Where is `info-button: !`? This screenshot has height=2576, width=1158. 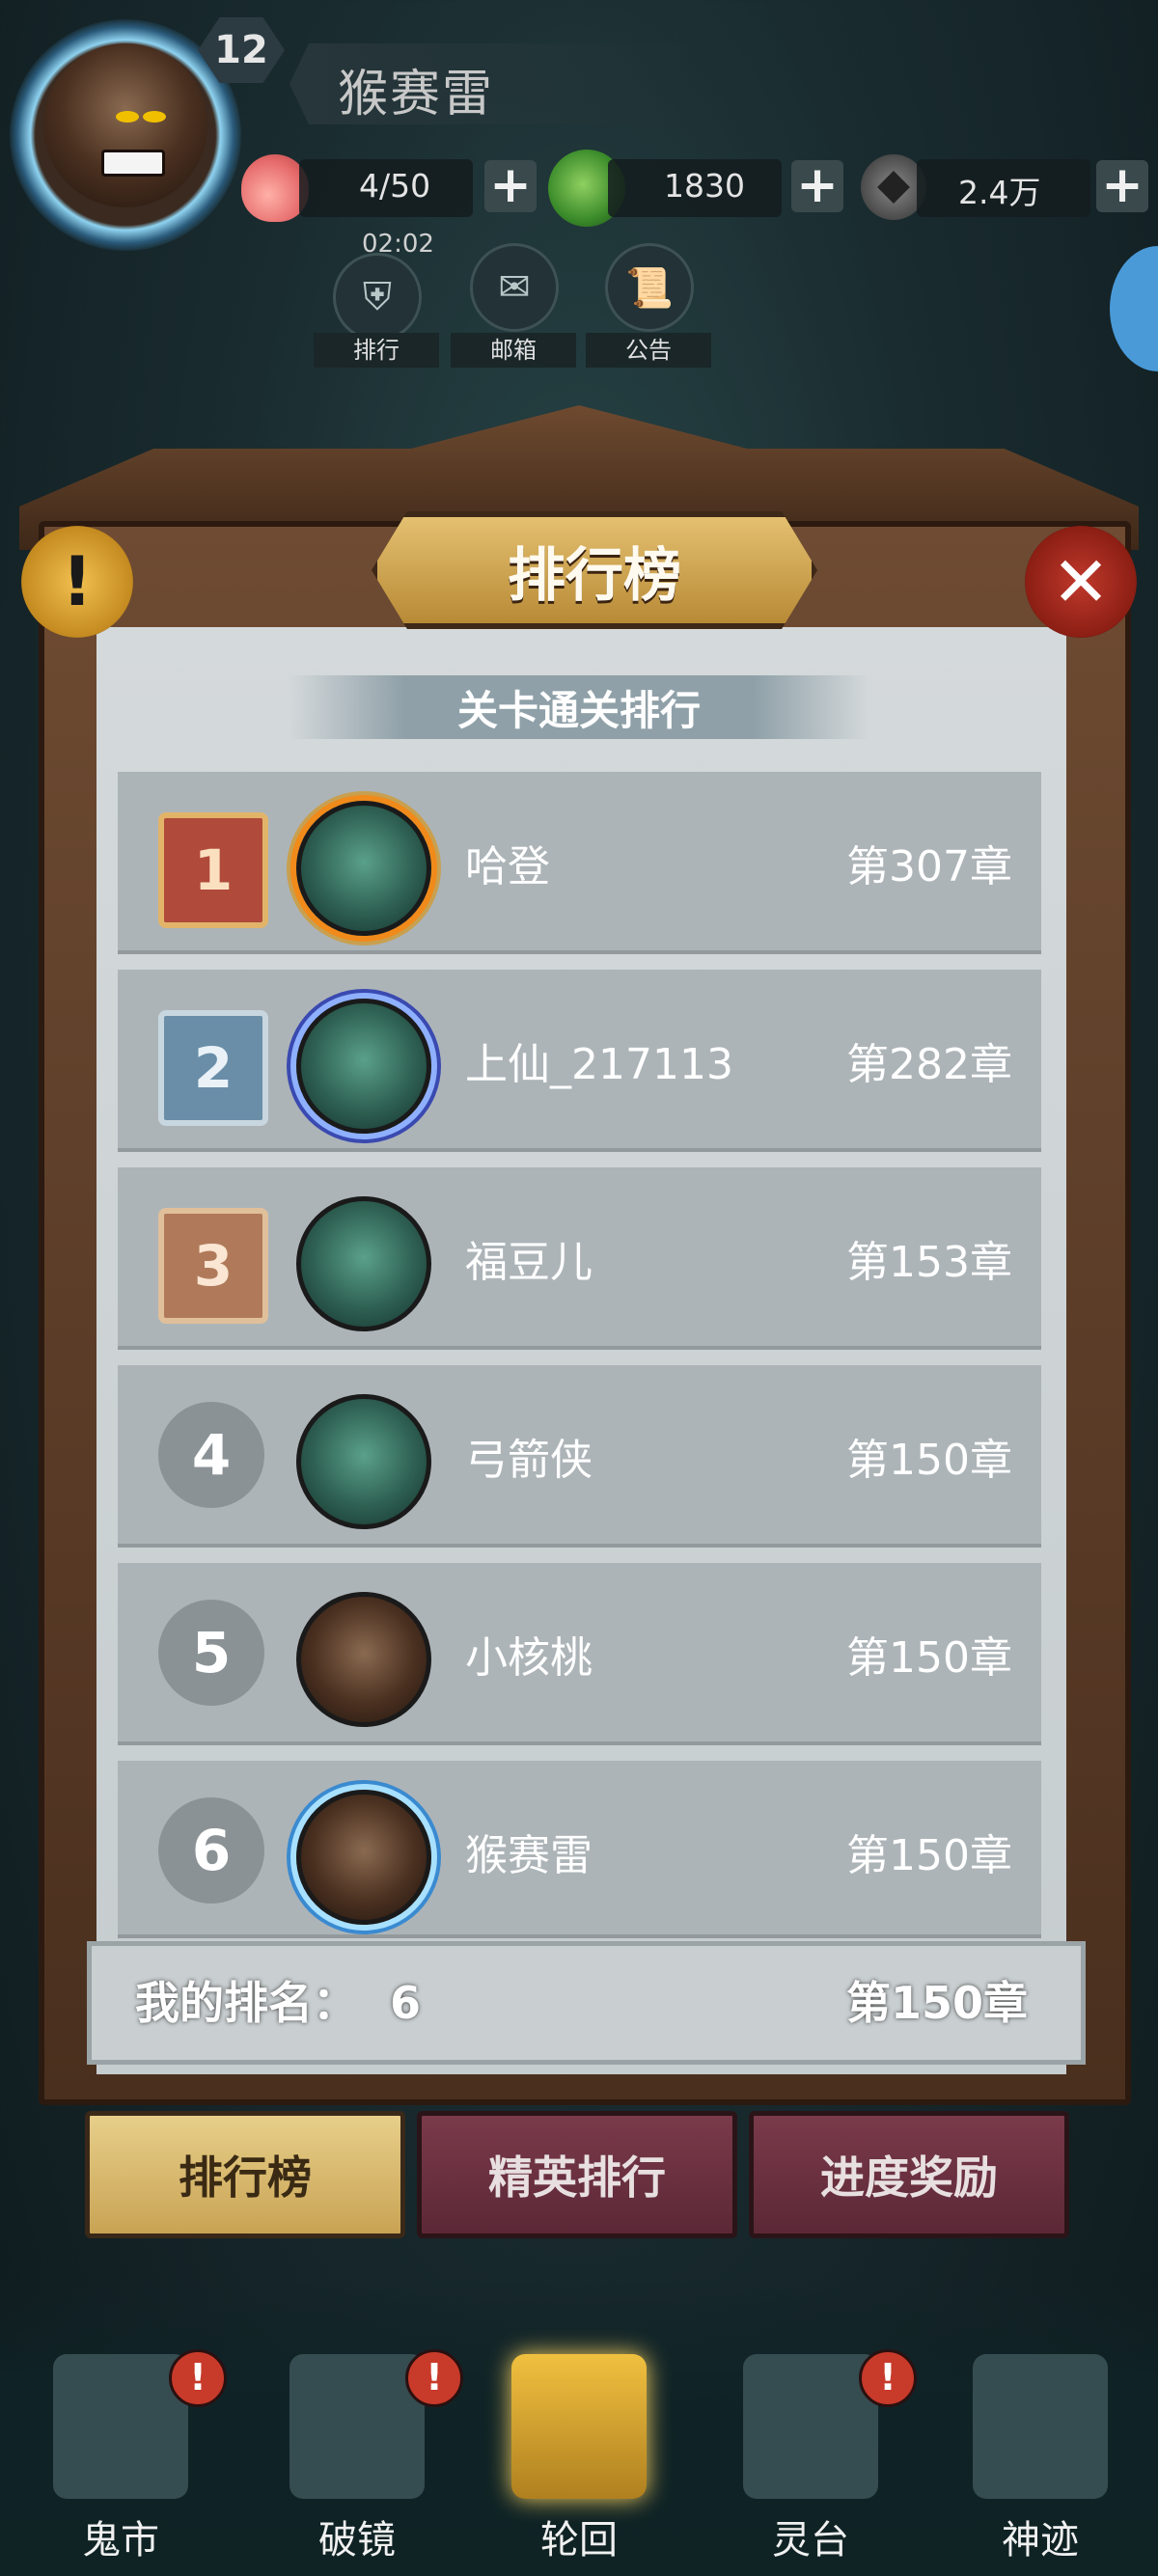 info-button: ! is located at coordinates (77, 582).